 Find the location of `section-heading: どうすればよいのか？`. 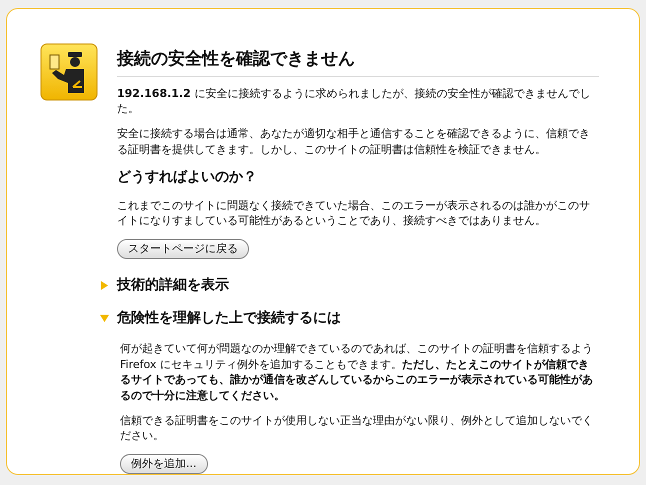

section-heading: どうすればよいのか？ is located at coordinates (187, 178).